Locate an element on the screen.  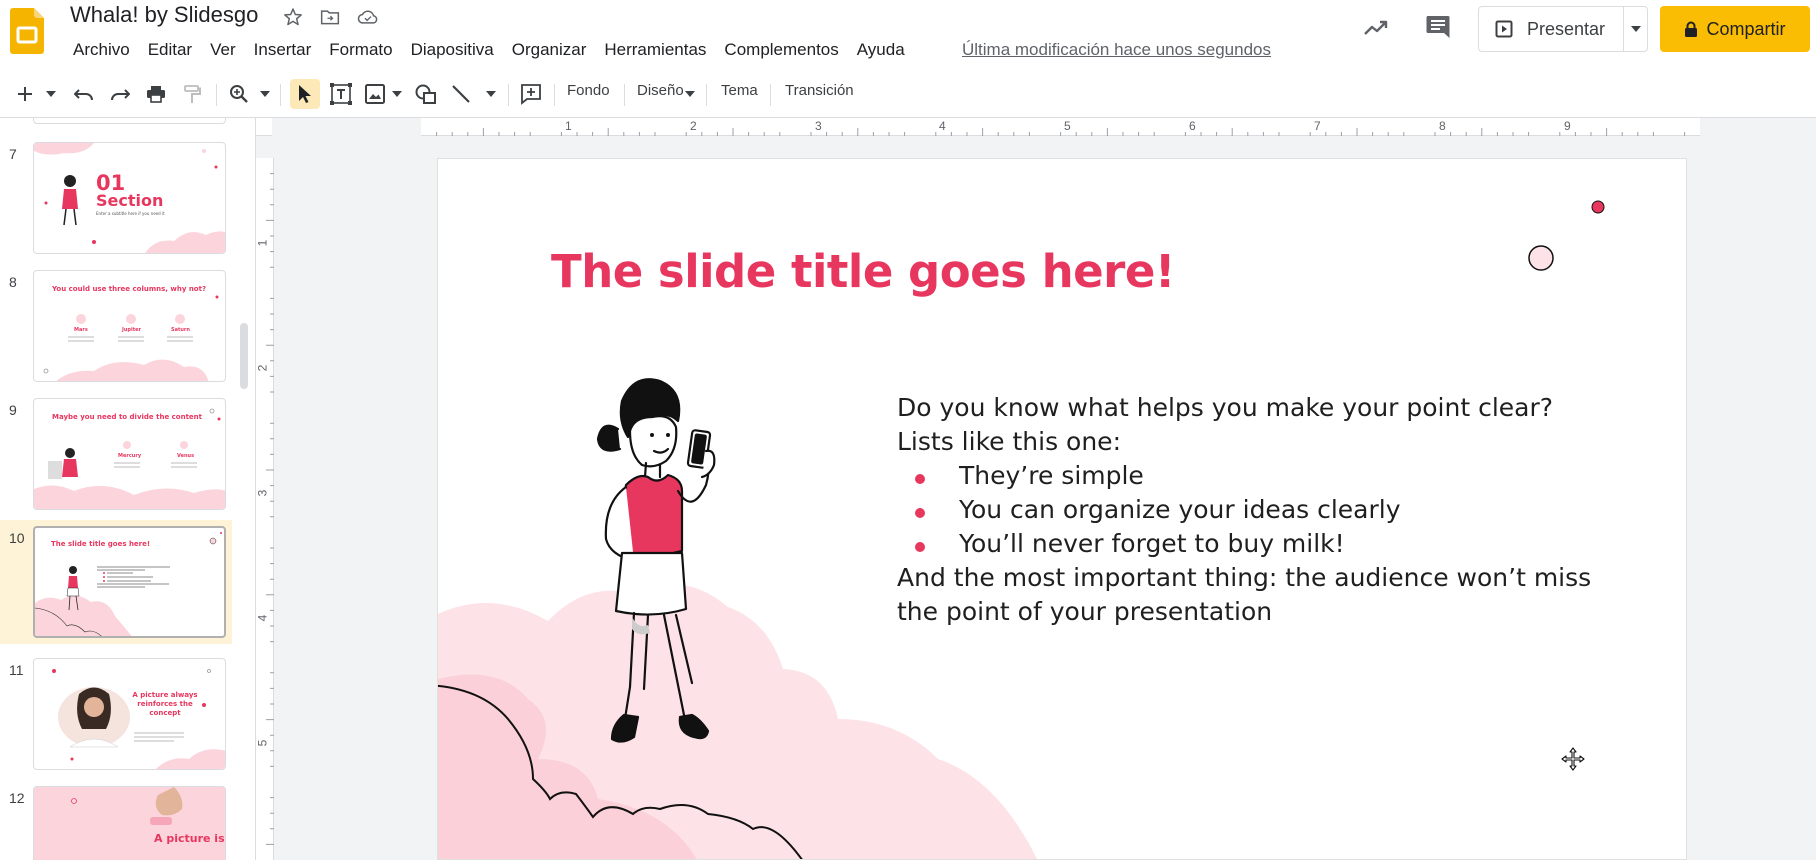
menu-formato: Formato is located at coordinates (360, 50).